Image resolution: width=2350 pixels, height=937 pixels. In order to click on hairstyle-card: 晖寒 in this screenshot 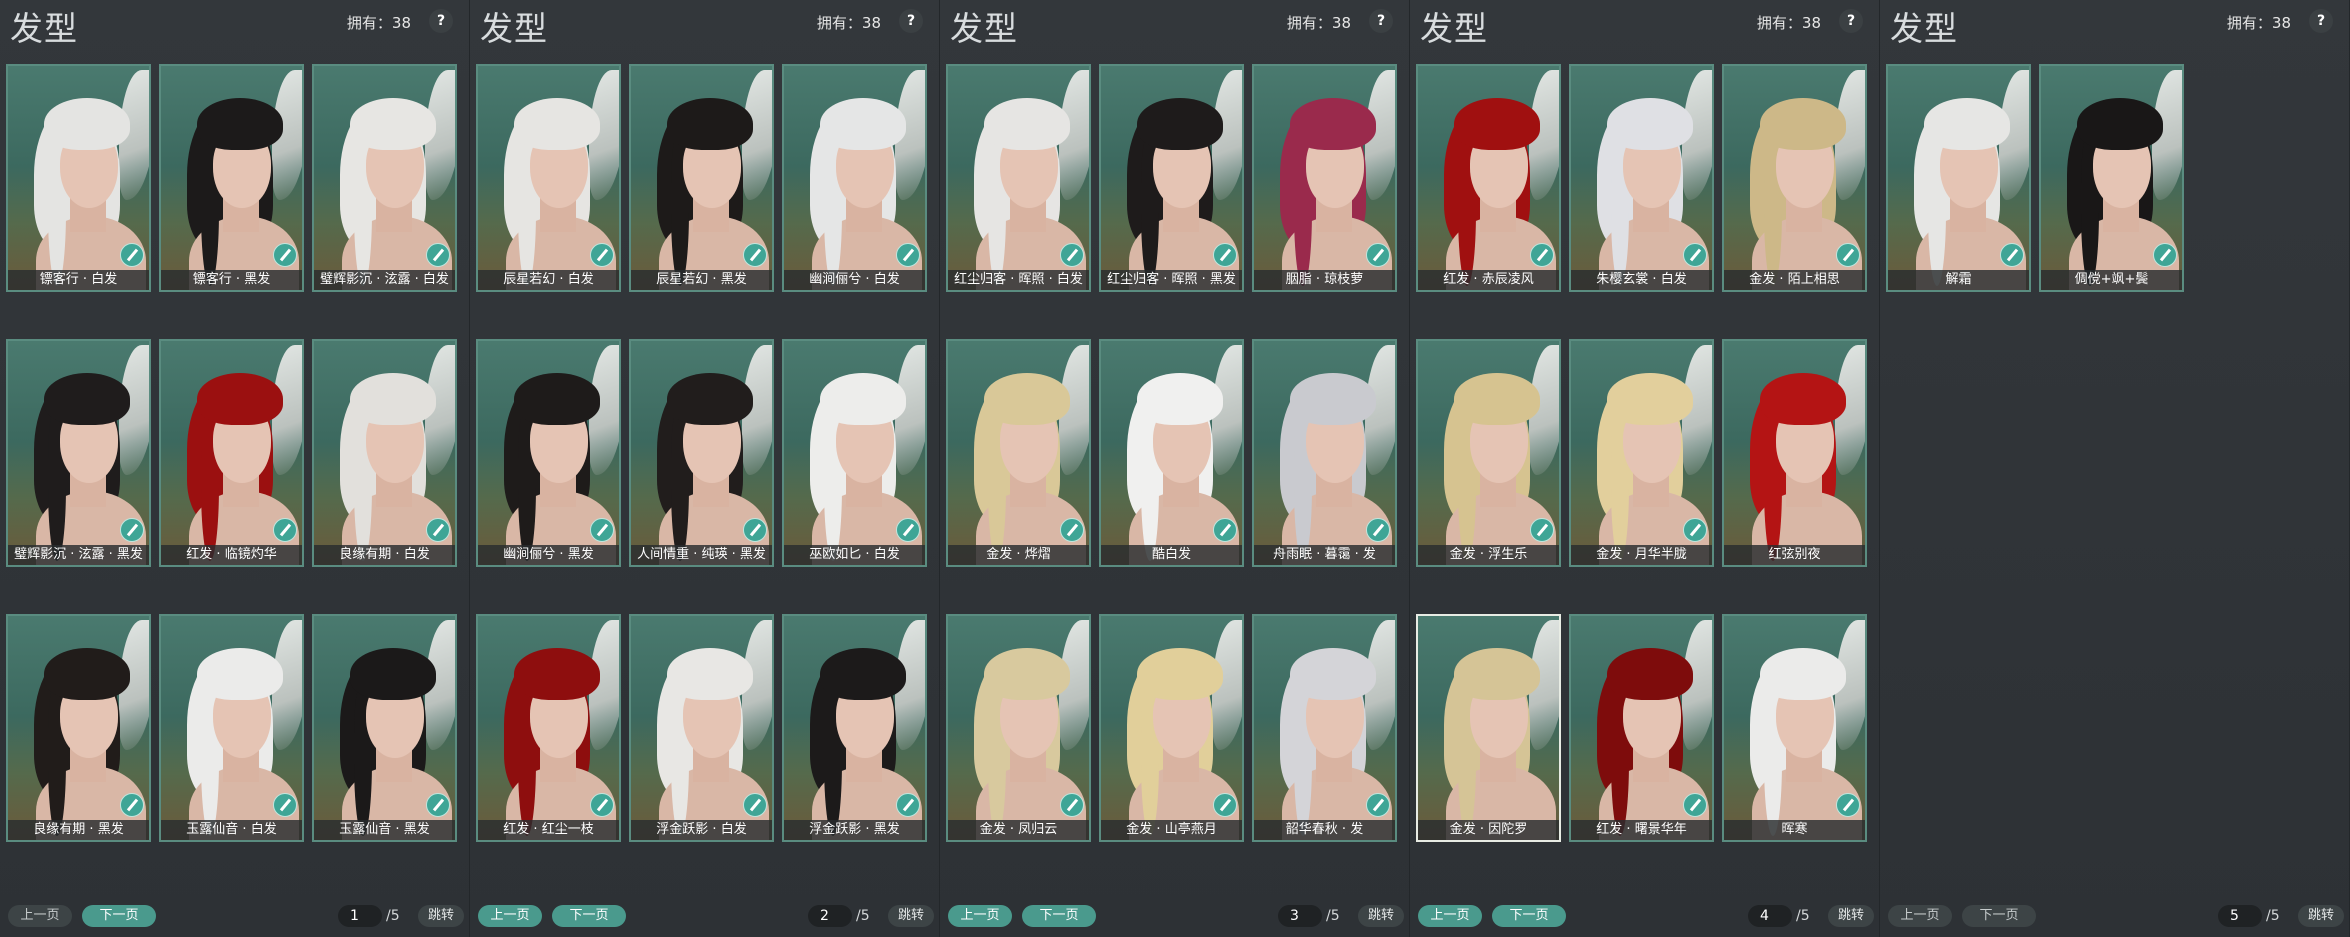, I will do `click(1794, 728)`.